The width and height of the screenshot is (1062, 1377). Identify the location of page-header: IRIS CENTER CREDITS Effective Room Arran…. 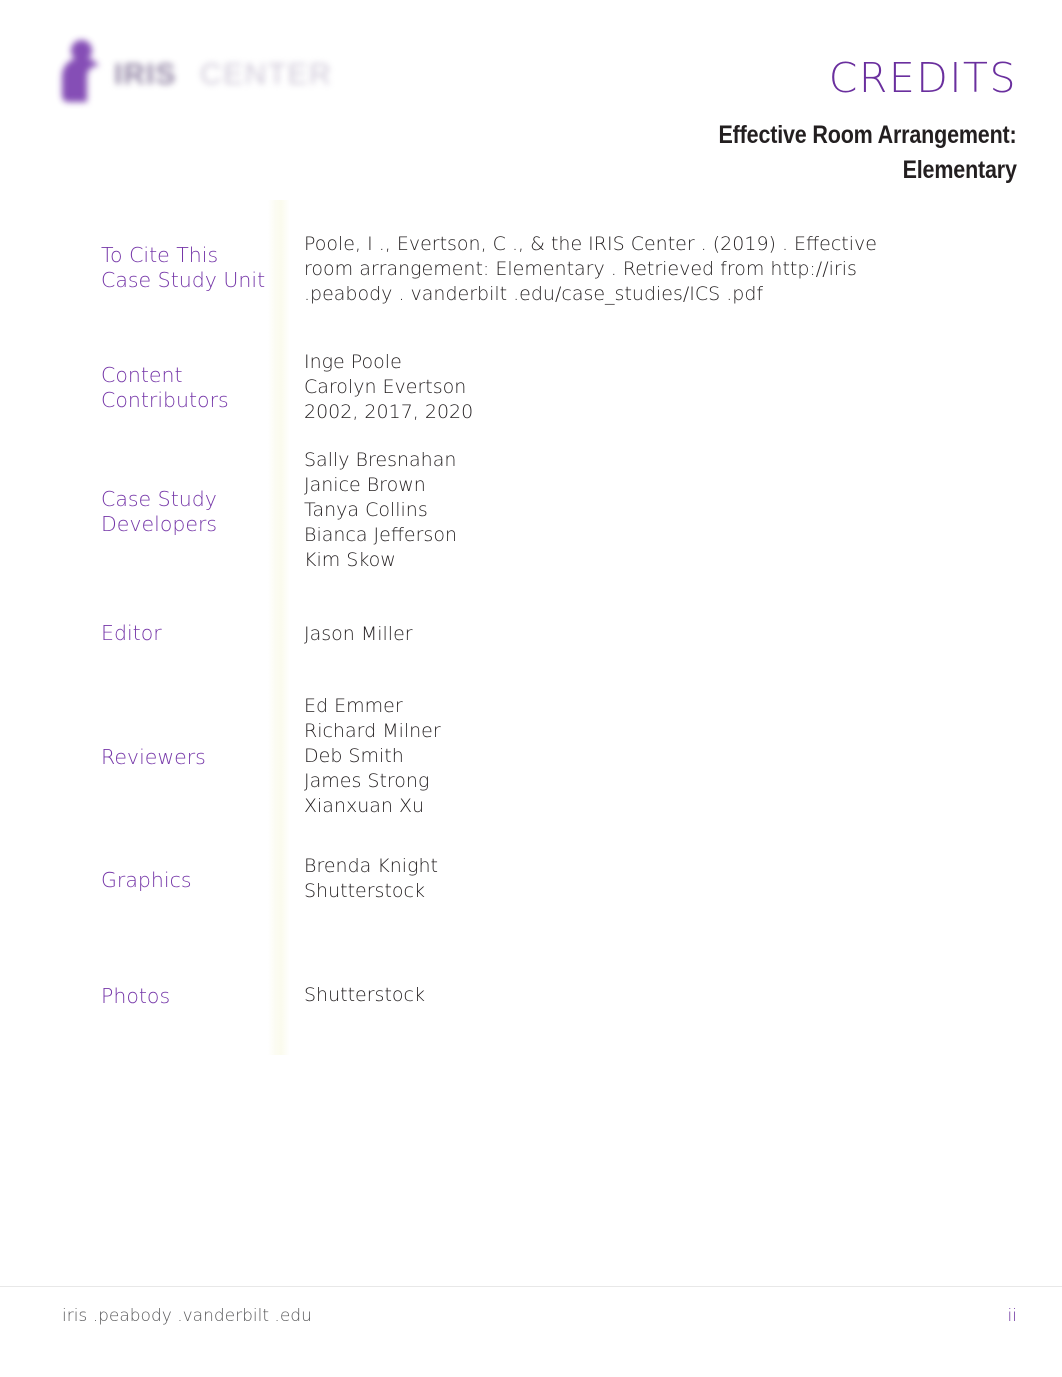
(531, 100).